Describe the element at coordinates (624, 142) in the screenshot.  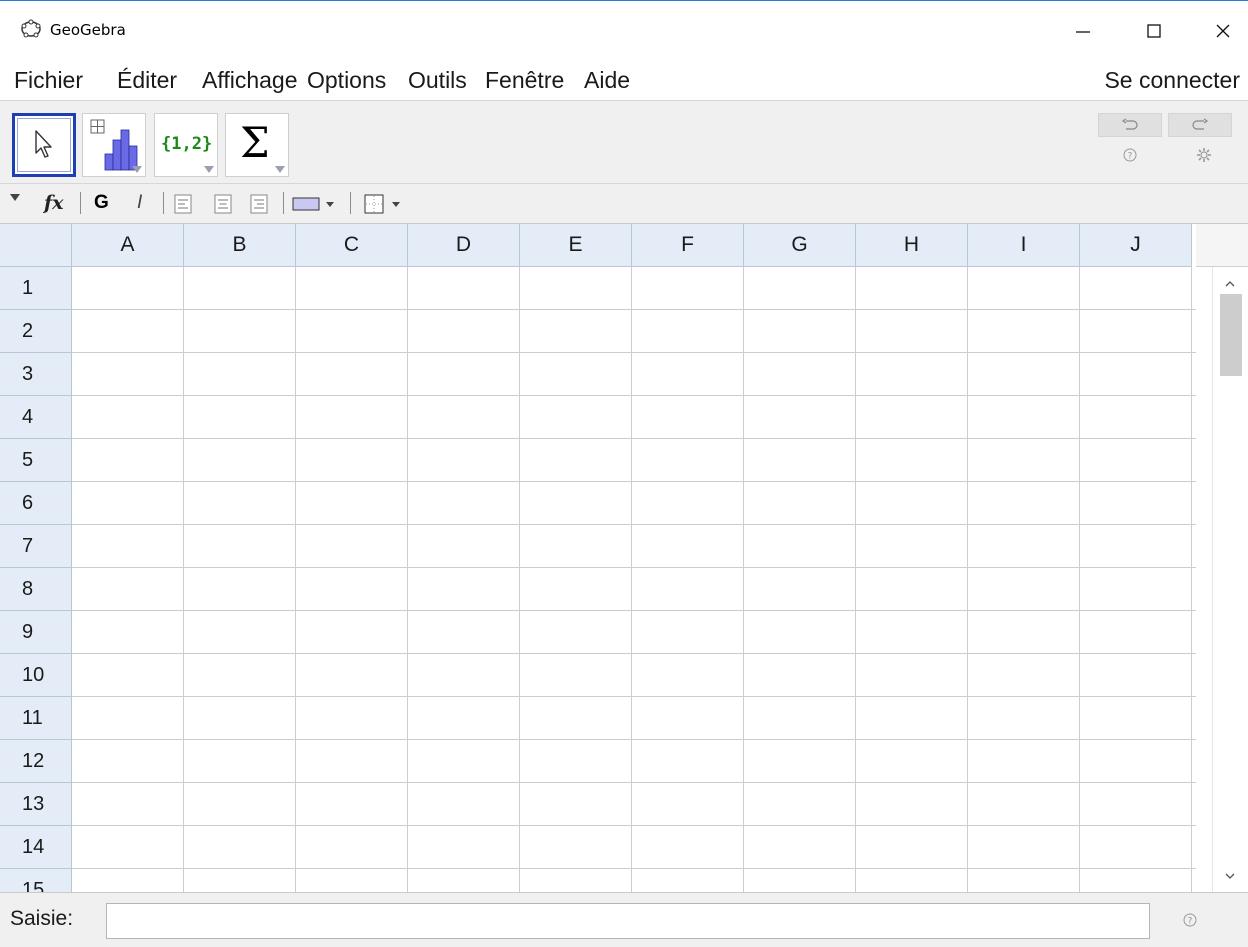
I see `toolbar: {1,2} Σ ?` at that location.